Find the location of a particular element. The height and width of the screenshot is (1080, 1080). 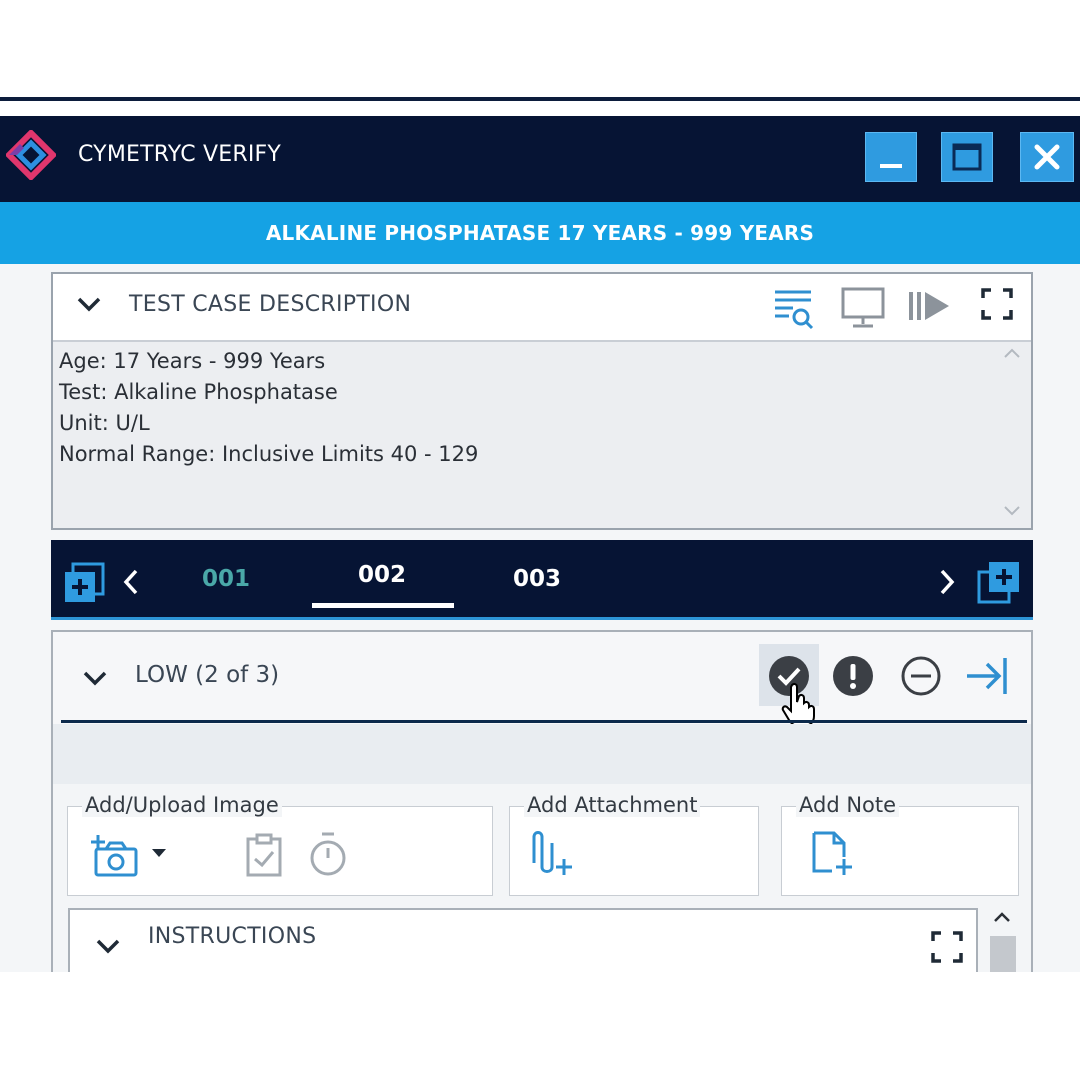

description-line-test: Test: Alkaline Phosphatase is located at coordinates (198, 392).